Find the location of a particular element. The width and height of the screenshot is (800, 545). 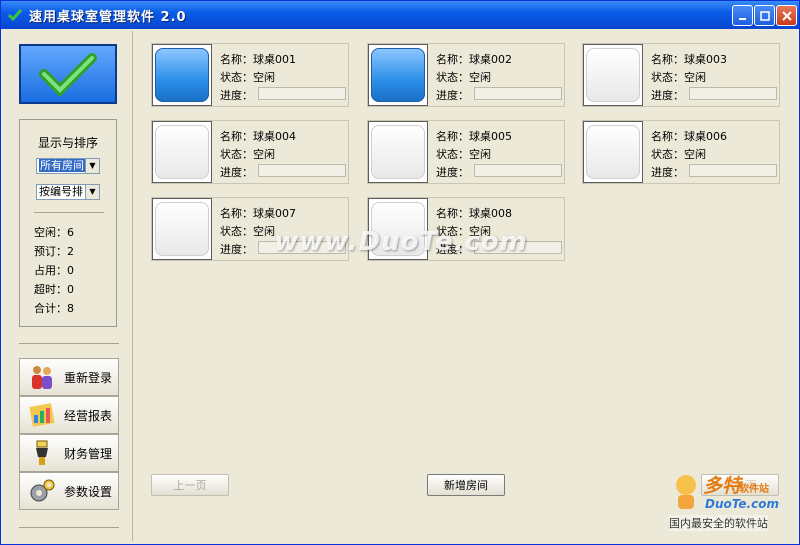

maximize-button is located at coordinates (764, 15).